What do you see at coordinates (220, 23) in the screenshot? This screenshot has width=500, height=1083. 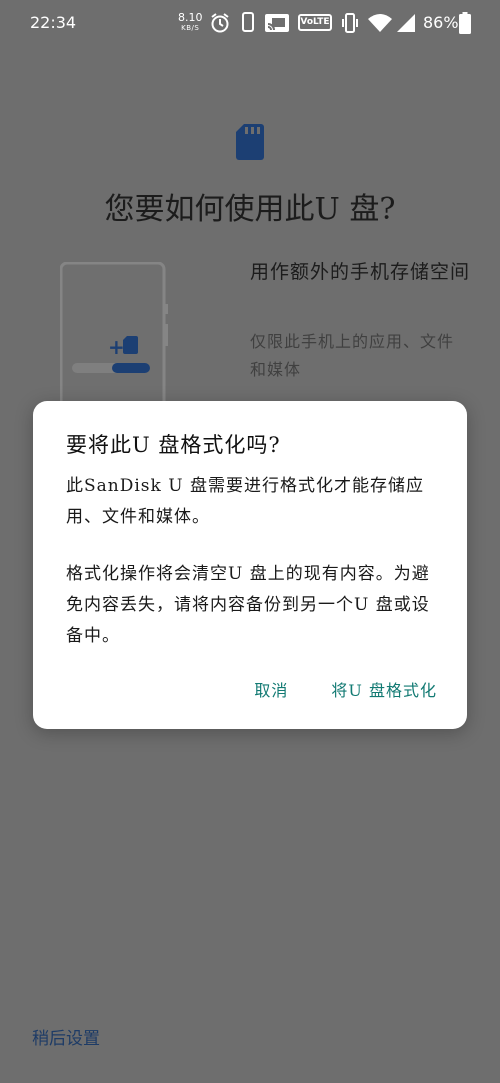 I see `alarm-icon` at bounding box center [220, 23].